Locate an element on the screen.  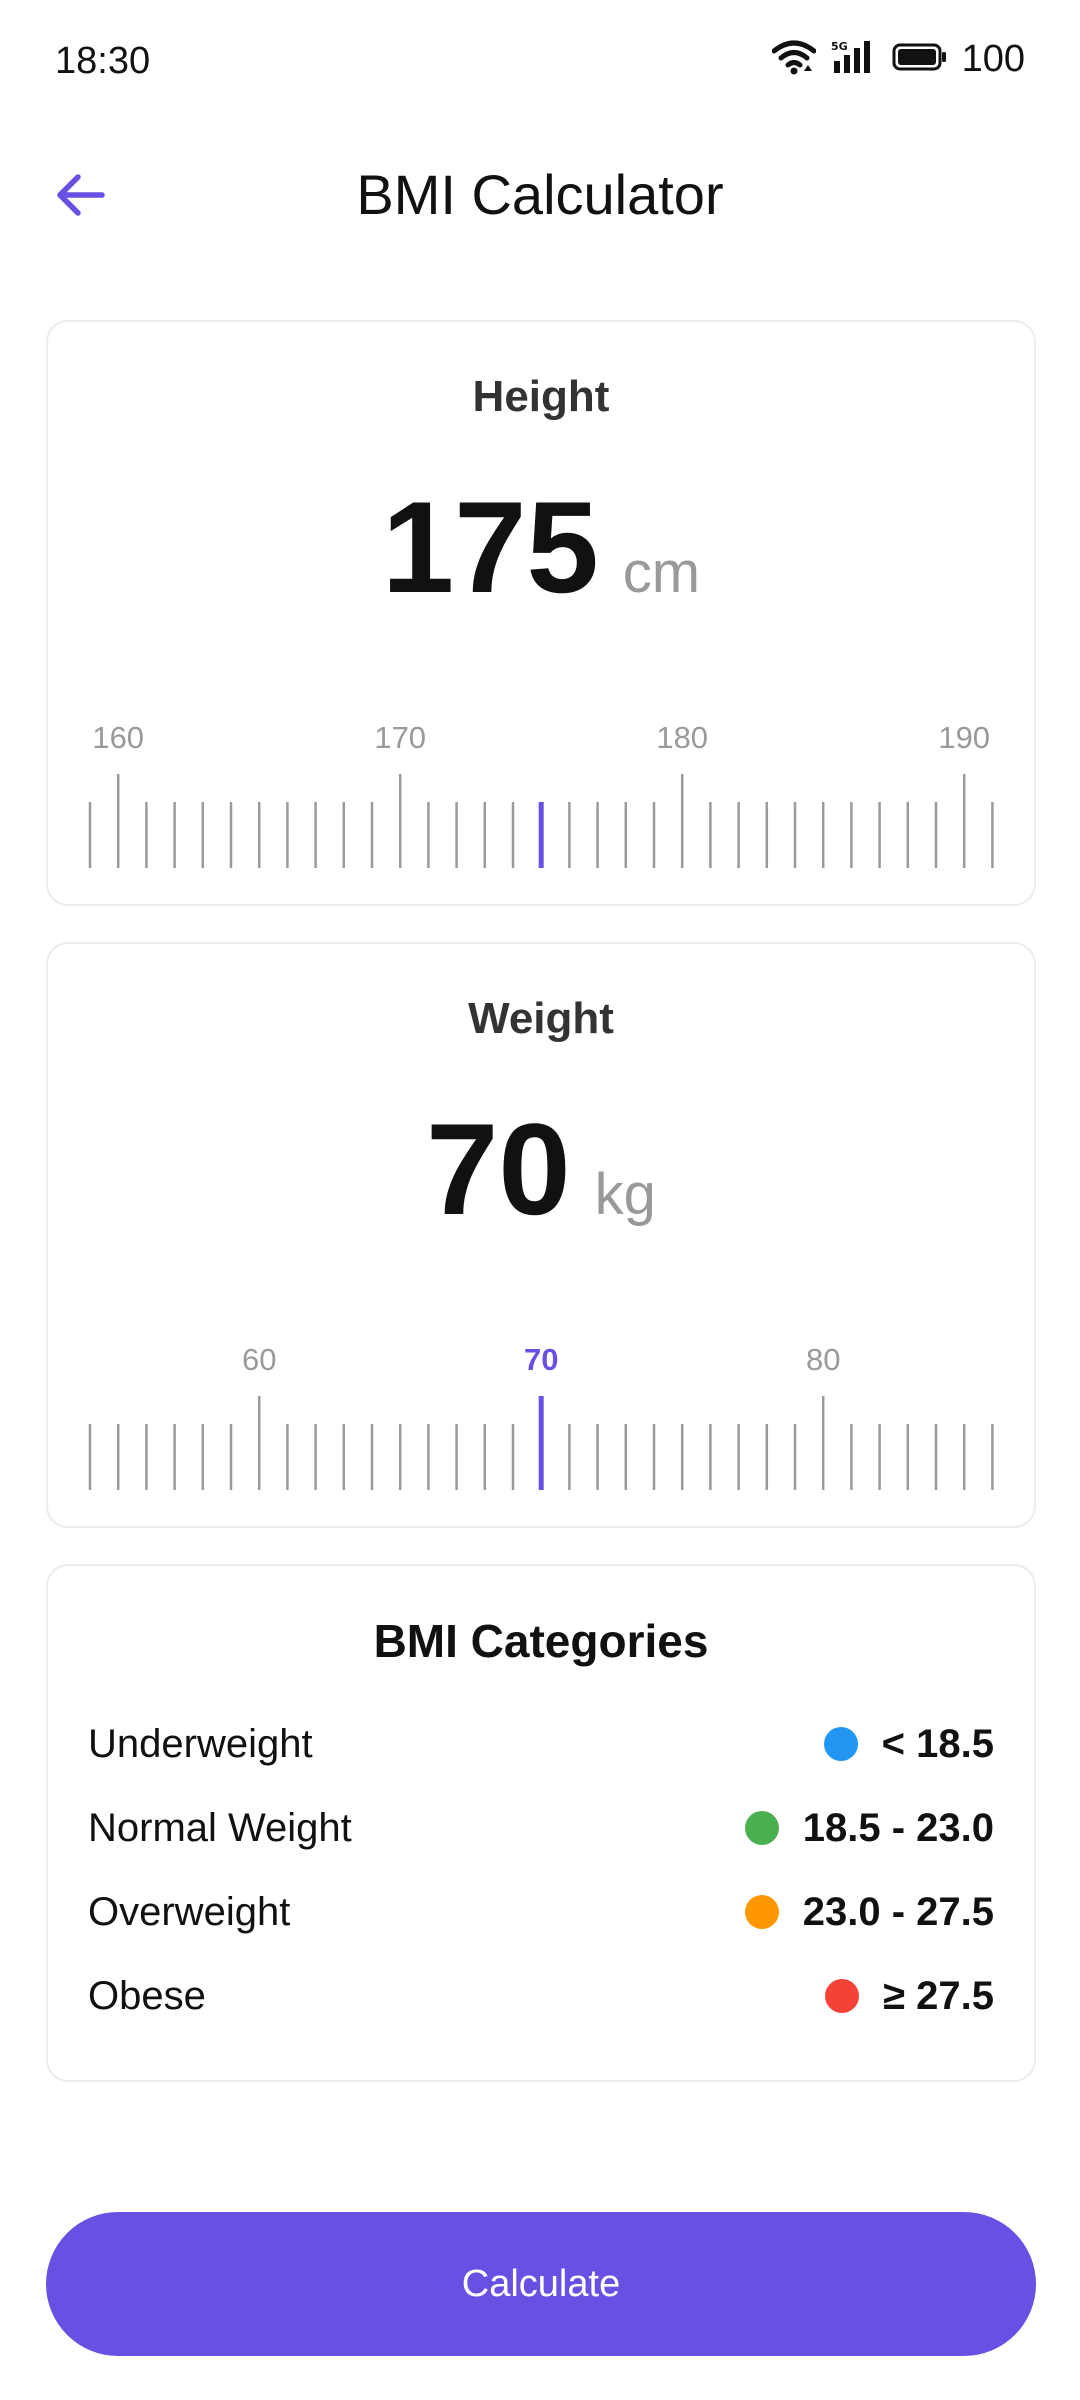
weight-unit: kg is located at coordinates (625, 1194).